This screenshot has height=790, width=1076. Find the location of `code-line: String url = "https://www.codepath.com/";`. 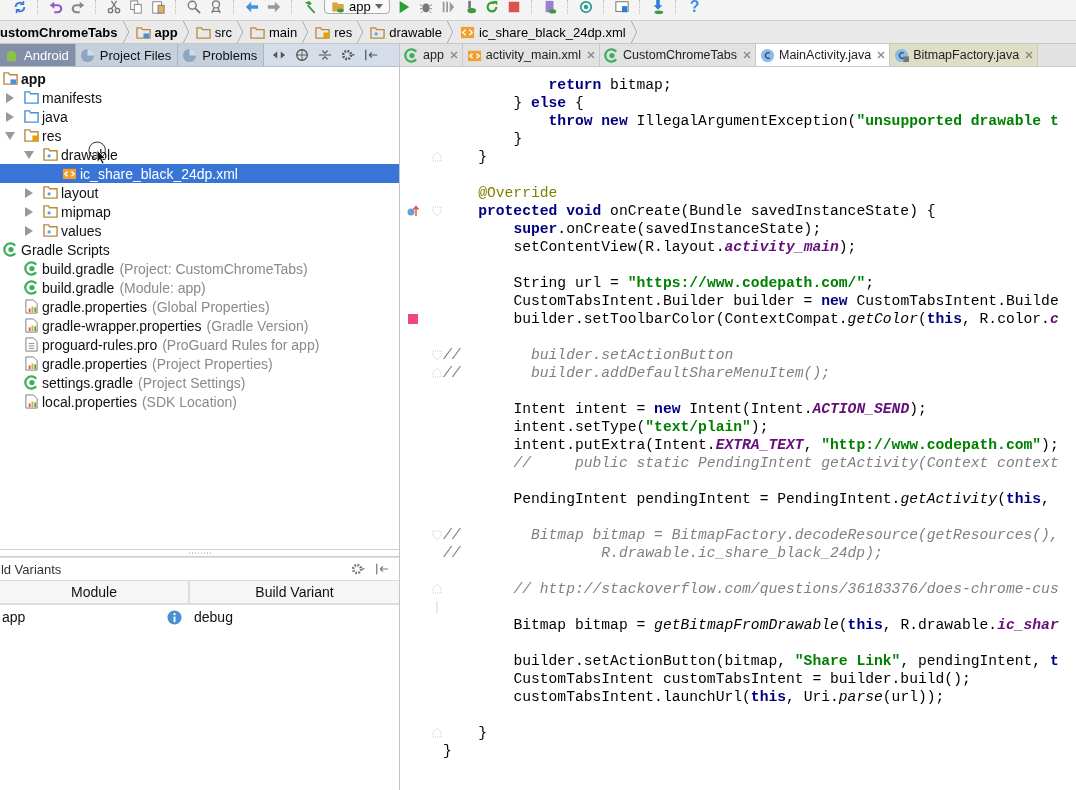

code-line: String url = "https://www.codepath.com/"; is located at coordinates (693, 283).